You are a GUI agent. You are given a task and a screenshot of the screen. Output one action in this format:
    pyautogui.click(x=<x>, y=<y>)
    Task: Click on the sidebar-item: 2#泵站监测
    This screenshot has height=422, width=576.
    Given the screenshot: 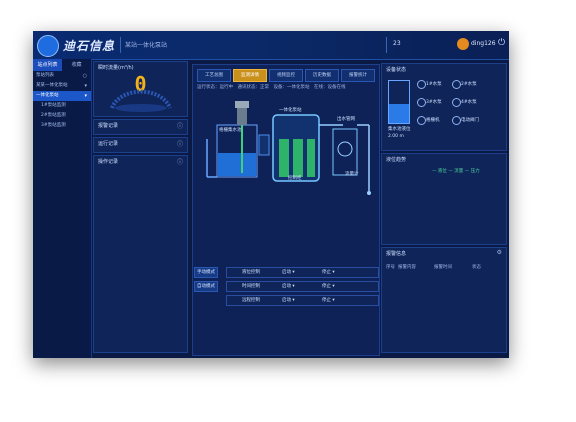 What is the action you would take?
    pyautogui.click(x=62, y=116)
    